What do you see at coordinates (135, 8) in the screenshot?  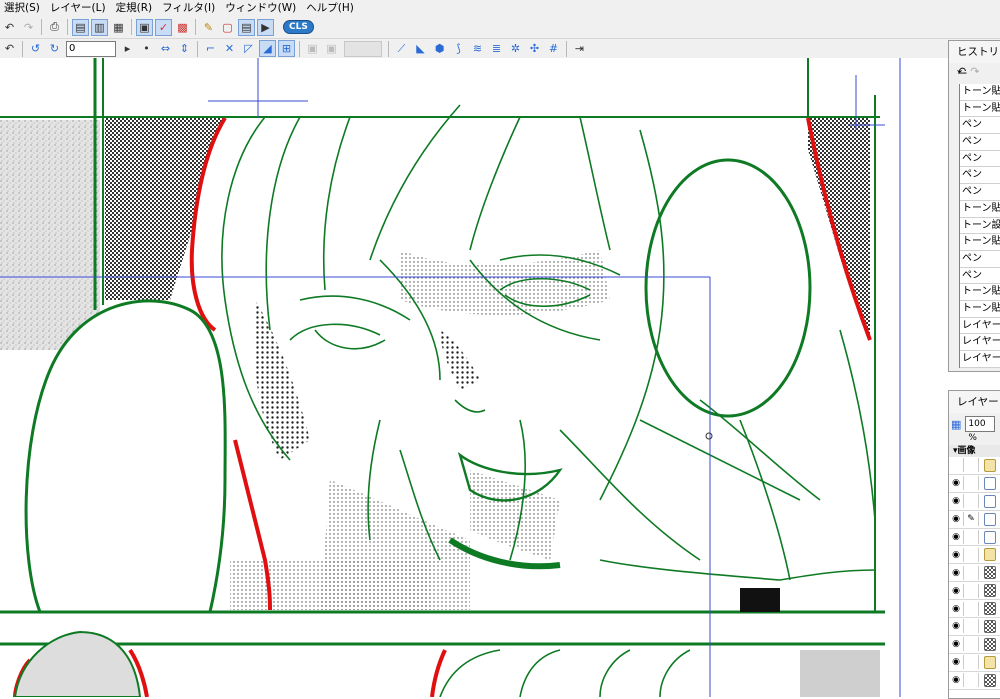 I see `menu-ruler: 定規(R)` at bounding box center [135, 8].